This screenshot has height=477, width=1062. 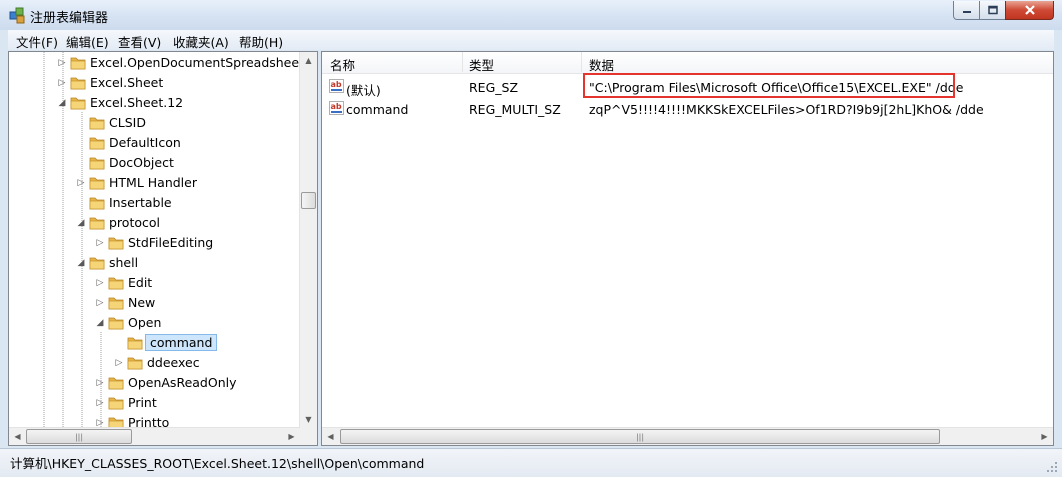 I want to click on title-bar: 注册表编辑器, so click(x=531, y=15).